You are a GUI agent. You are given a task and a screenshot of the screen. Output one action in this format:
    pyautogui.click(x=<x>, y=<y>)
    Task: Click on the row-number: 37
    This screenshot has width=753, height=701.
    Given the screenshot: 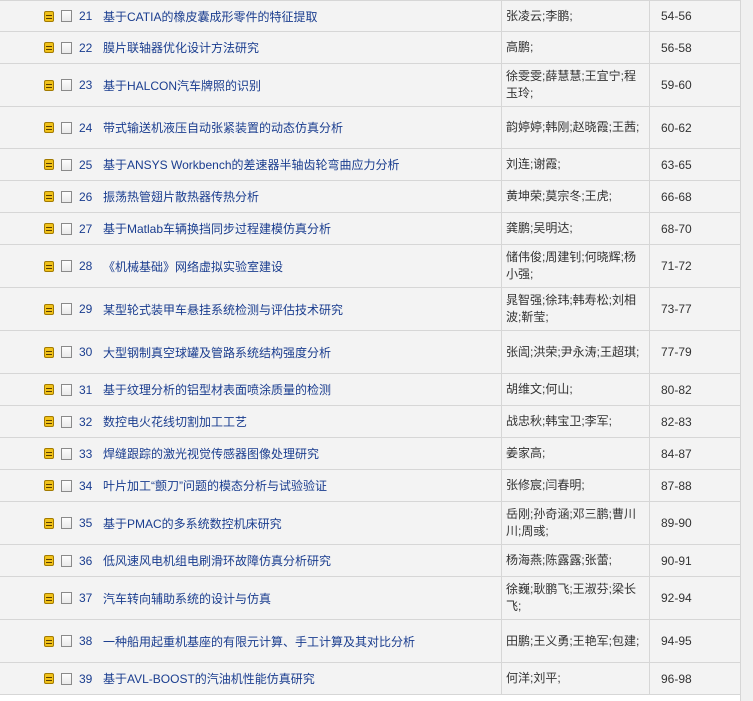 What is the action you would take?
    pyautogui.click(x=85, y=598)
    